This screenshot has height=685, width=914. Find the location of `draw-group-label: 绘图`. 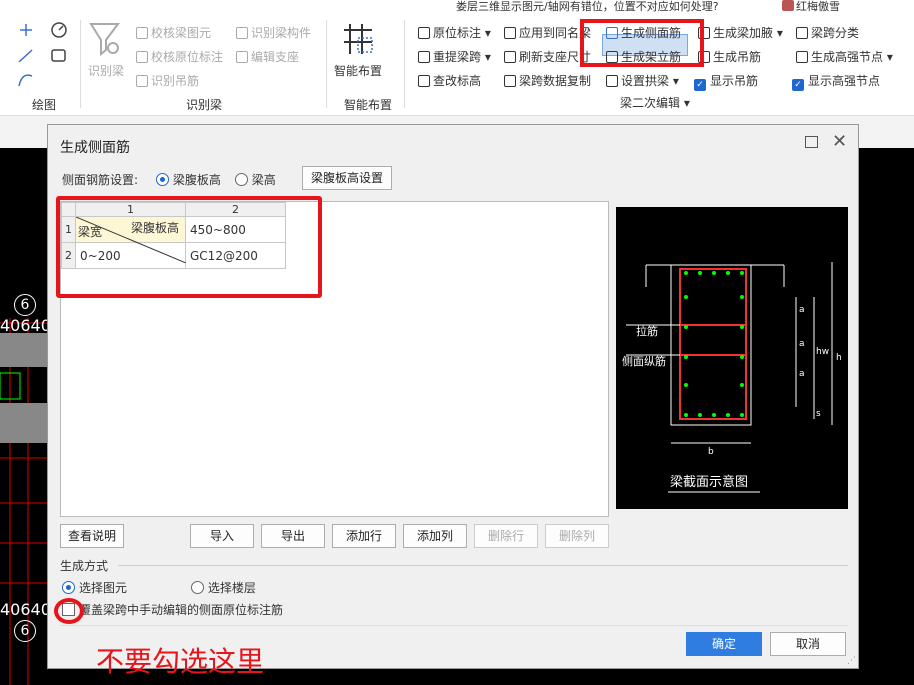

draw-group-label: 绘图 is located at coordinates (44, 105).